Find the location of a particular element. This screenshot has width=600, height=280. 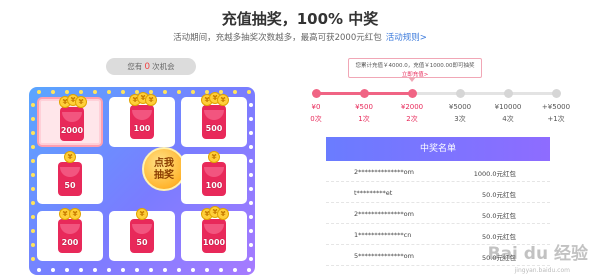

chances-count: 0 is located at coordinates (147, 67).